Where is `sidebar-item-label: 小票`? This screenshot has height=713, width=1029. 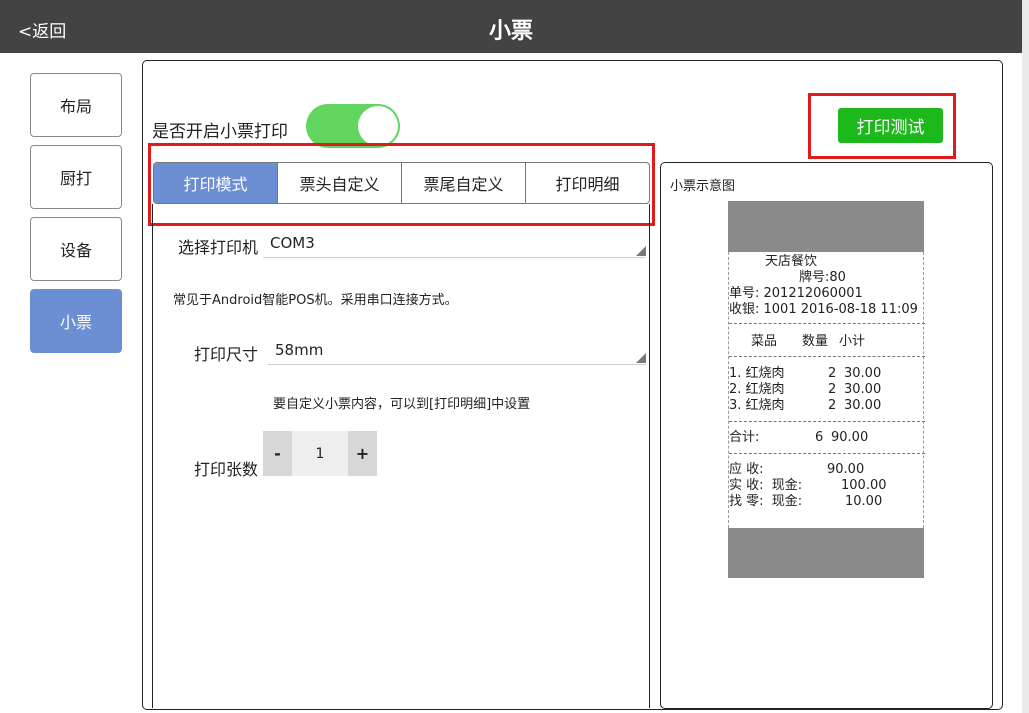
sidebar-item-label: 小票 is located at coordinates (75, 322).